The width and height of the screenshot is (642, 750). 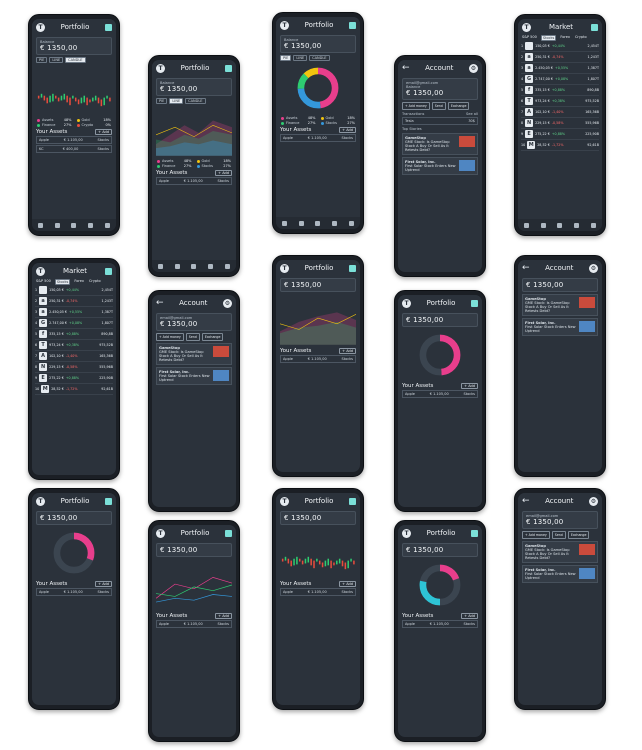 I want to click on transaction-row: Tesla 30$, so click(x=440, y=121).